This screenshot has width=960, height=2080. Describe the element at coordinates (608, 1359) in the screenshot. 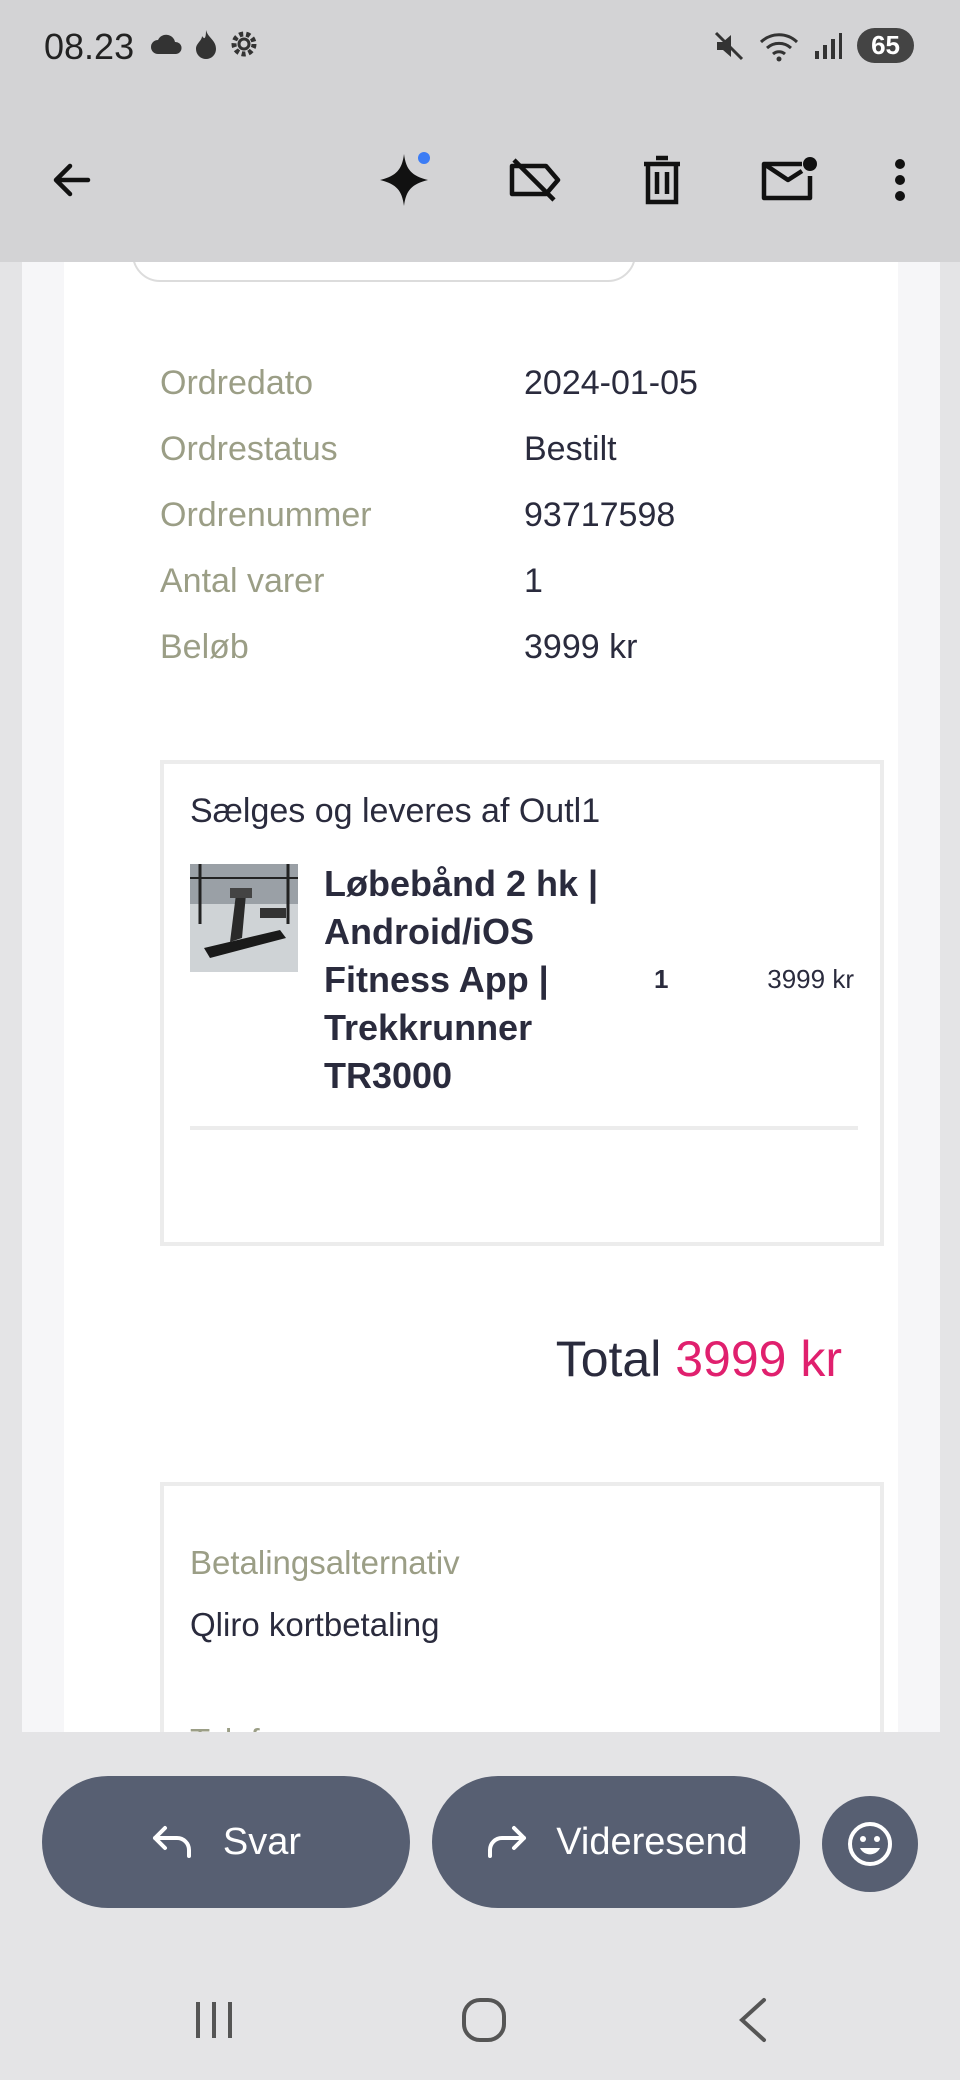

I see `total-label: Total` at that location.